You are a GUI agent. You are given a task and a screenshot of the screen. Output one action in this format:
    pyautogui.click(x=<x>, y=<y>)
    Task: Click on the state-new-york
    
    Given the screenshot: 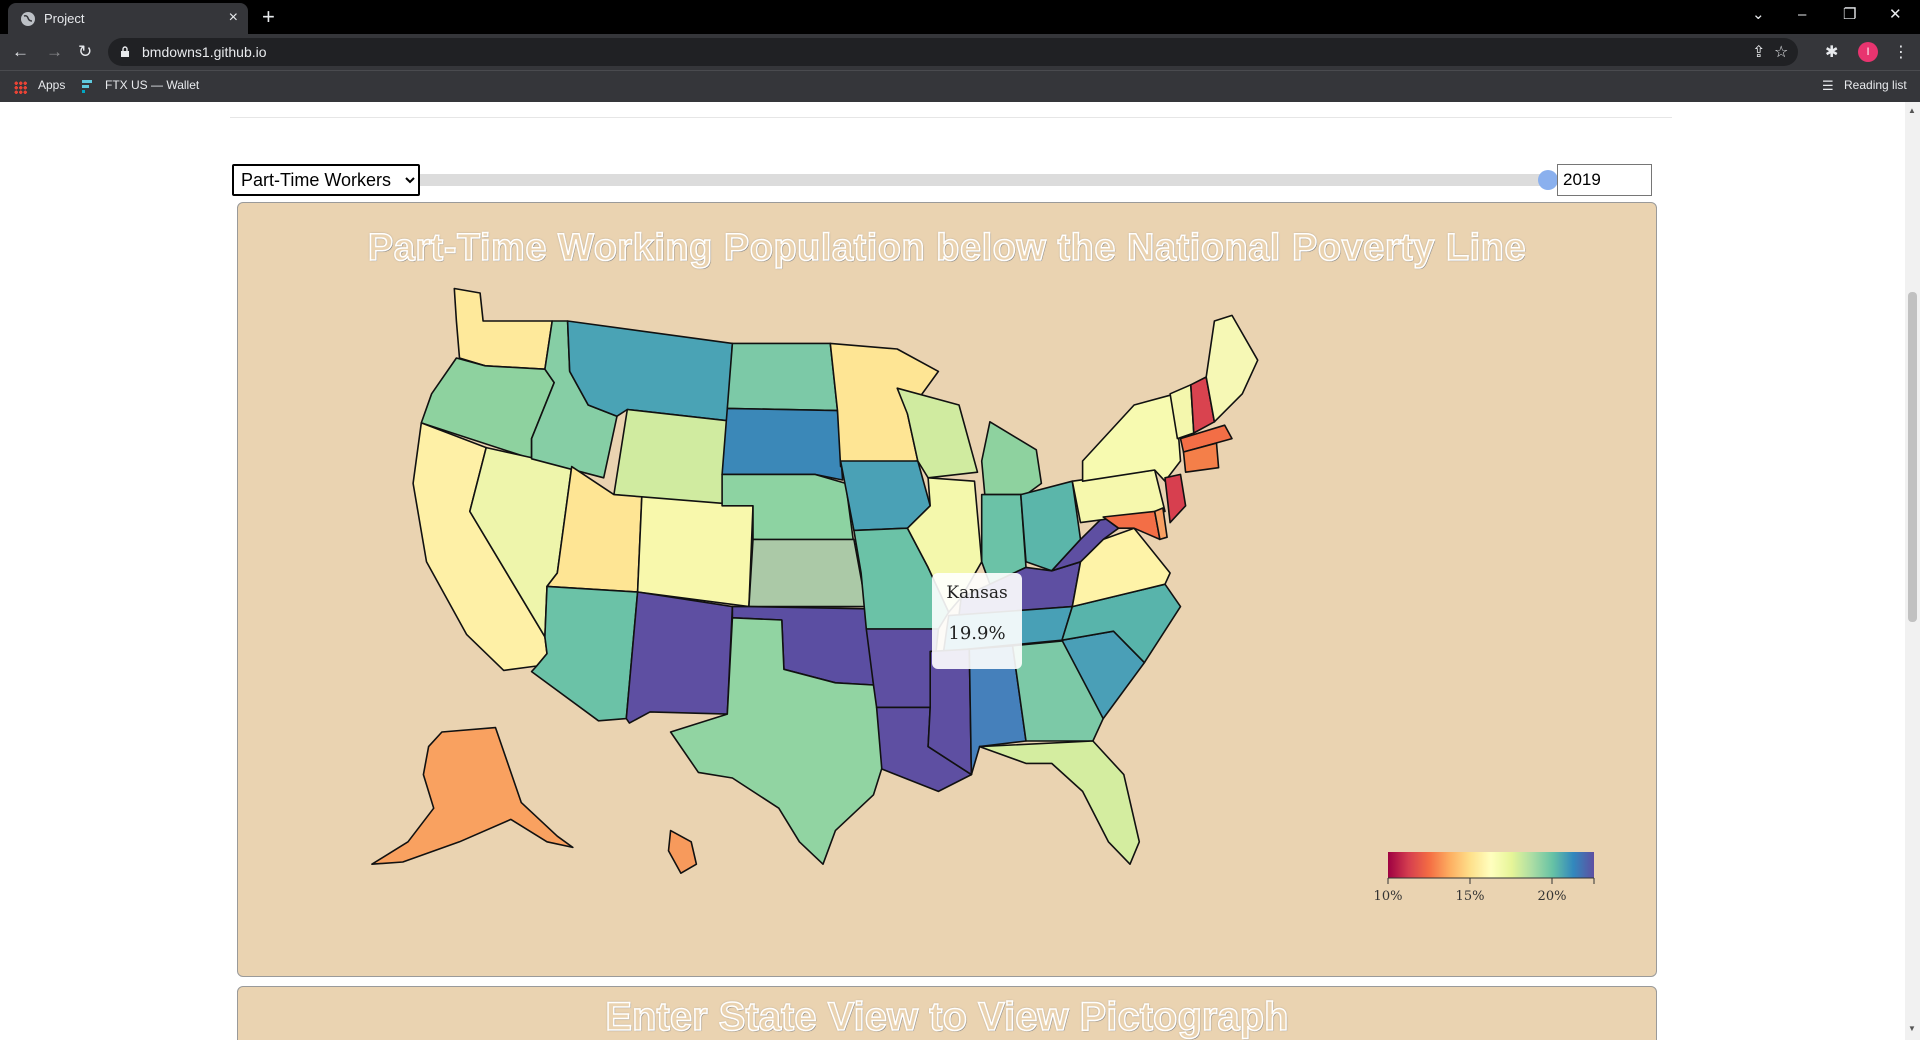 What is the action you would take?
    pyautogui.click(x=1131, y=437)
    